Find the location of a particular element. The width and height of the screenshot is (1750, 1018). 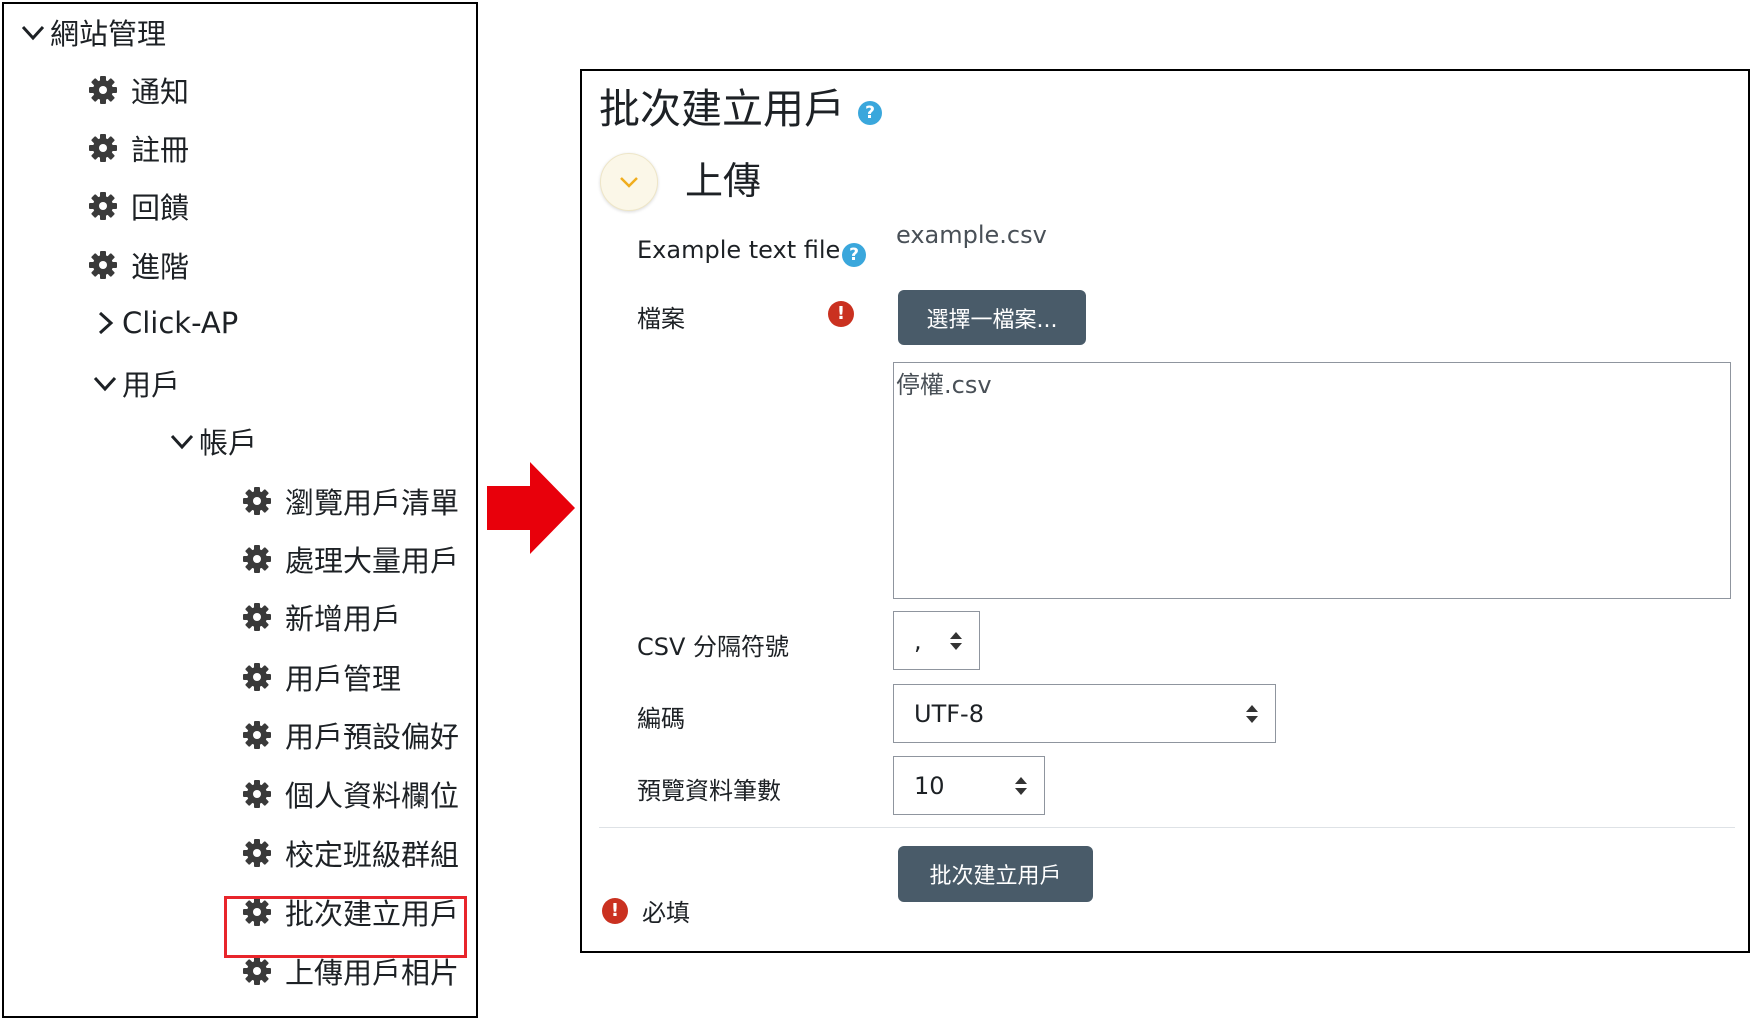

example-file-label: Example text file is located at coordinates (739, 250).